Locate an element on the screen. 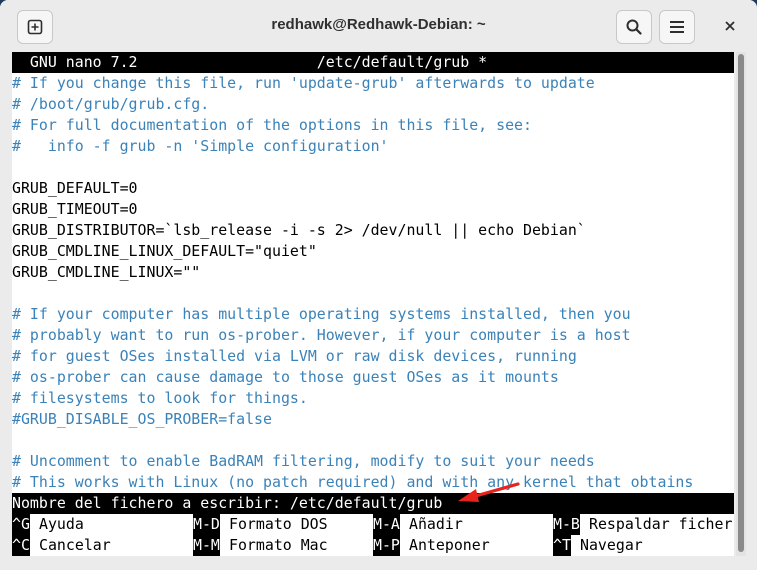  close-button is located at coordinates (730, 26).